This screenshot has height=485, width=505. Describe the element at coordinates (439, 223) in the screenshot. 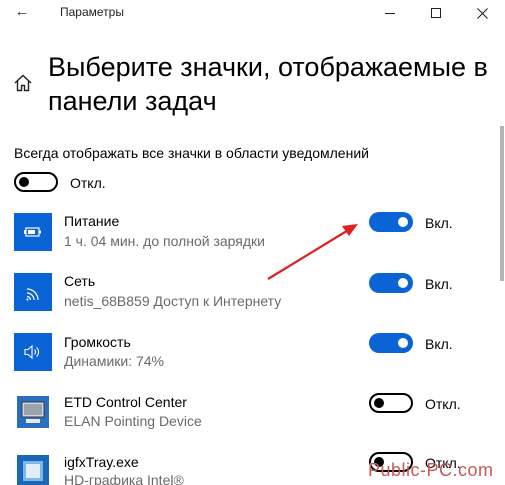

I see `power-state: Вкл.` at that location.